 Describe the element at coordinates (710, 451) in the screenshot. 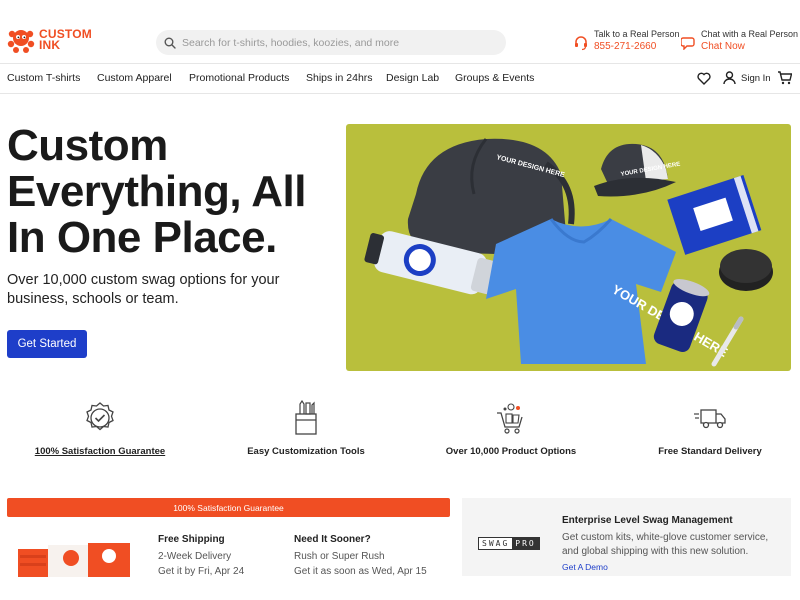

I see `feature-delivery-label: Free Standard Delivery` at that location.